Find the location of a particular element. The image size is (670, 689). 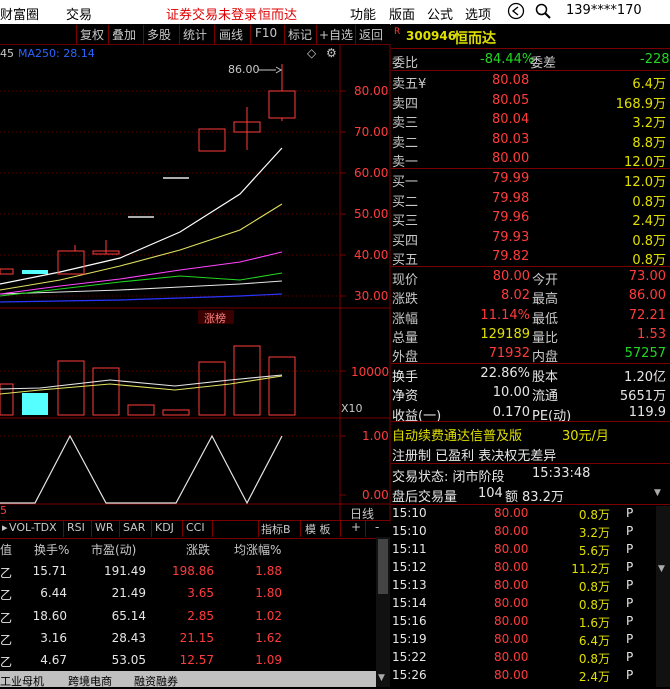

column-header: 值 is located at coordinates (6, 549).